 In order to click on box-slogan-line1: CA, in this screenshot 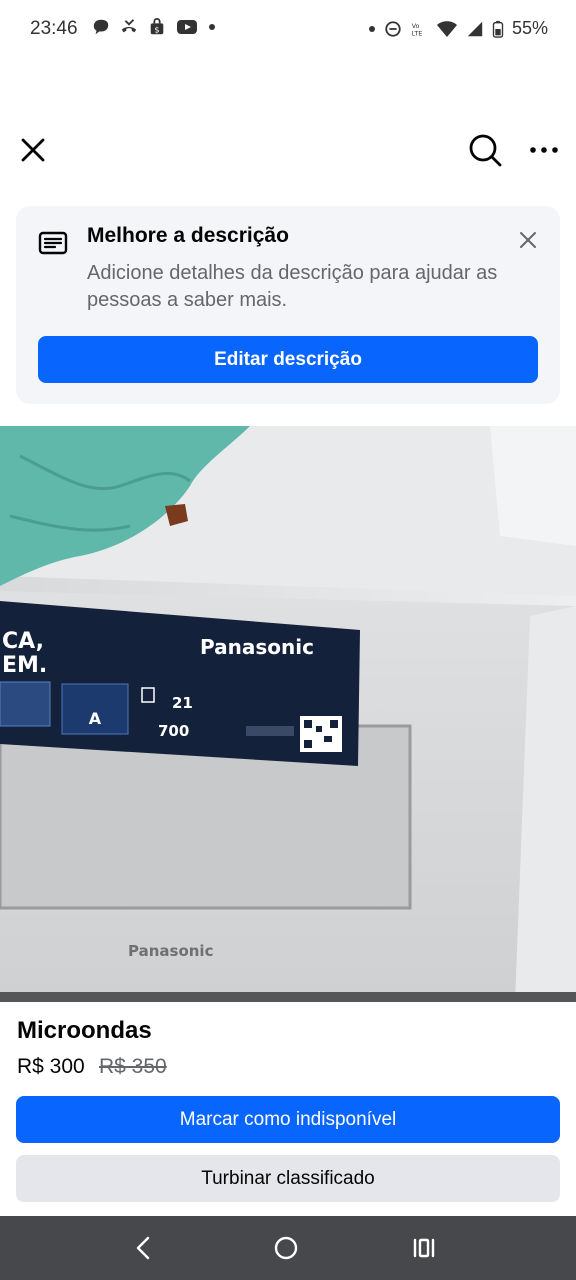, I will do `click(23, 641)`.